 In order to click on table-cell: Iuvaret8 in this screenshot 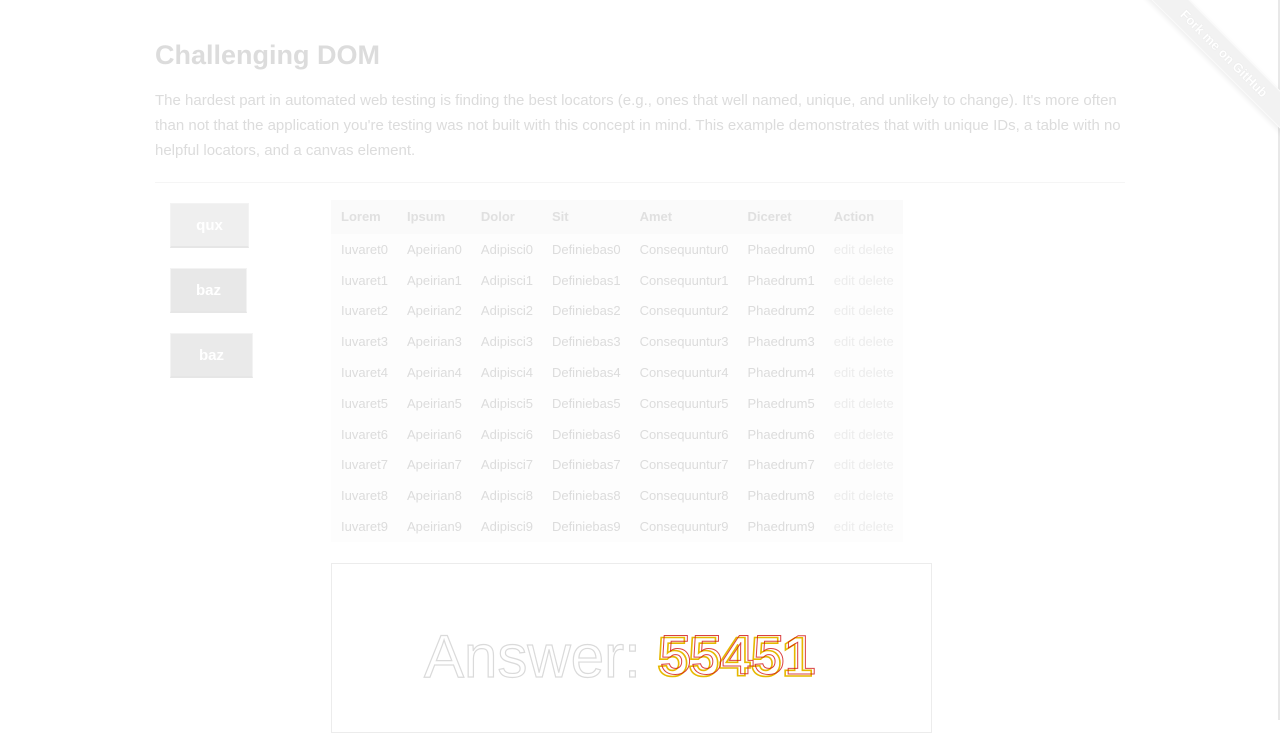, I will do `click(364, 496)`.